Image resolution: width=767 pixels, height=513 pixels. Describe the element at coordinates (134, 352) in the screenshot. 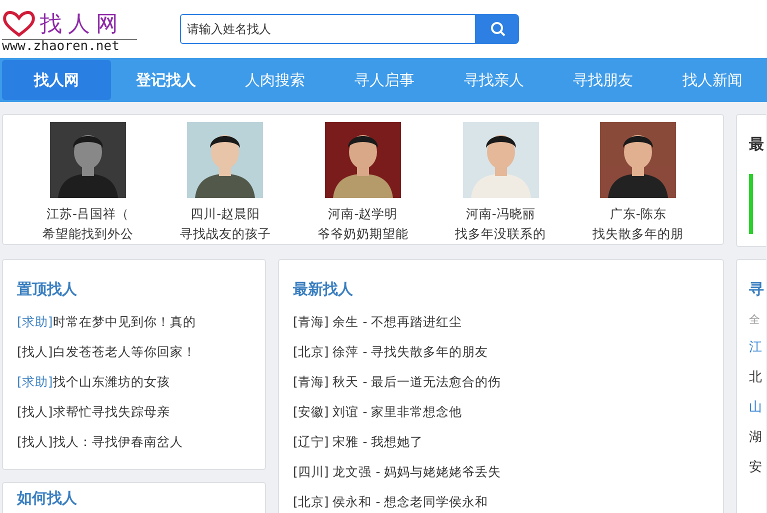

I see `post-link: [找人]白发苍苍老人等你回家！` at that location.